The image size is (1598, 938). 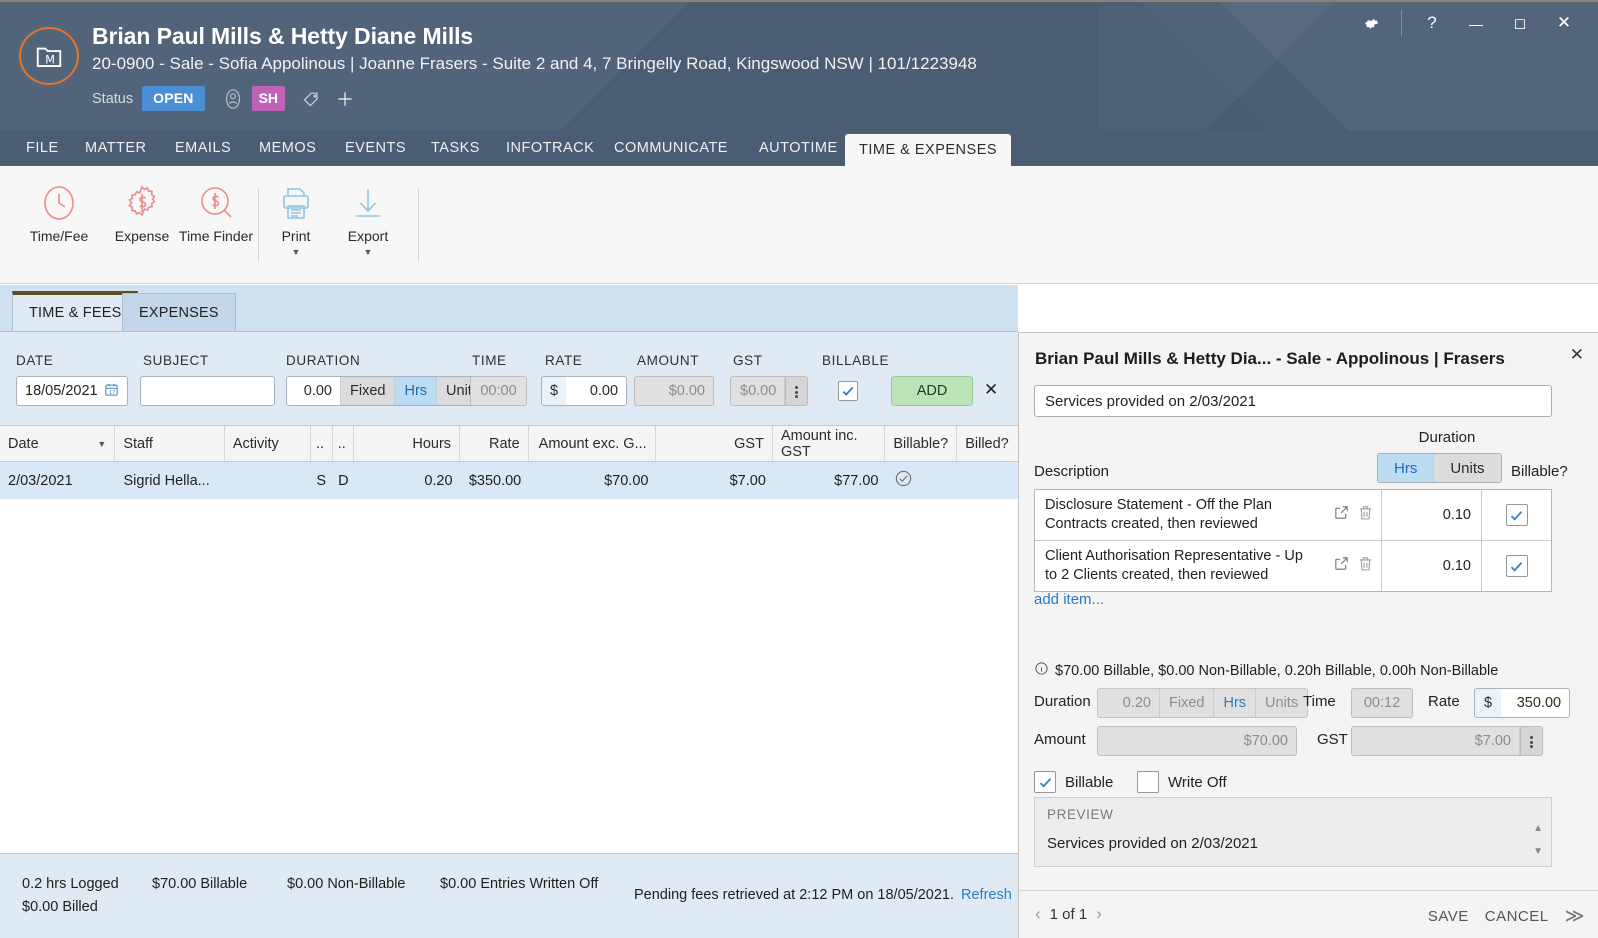 What do you see at coordinates (75, 311) in the screenshot?
I see `tab-time-fees: TIME & FEES` at bounding box center [75, 311].